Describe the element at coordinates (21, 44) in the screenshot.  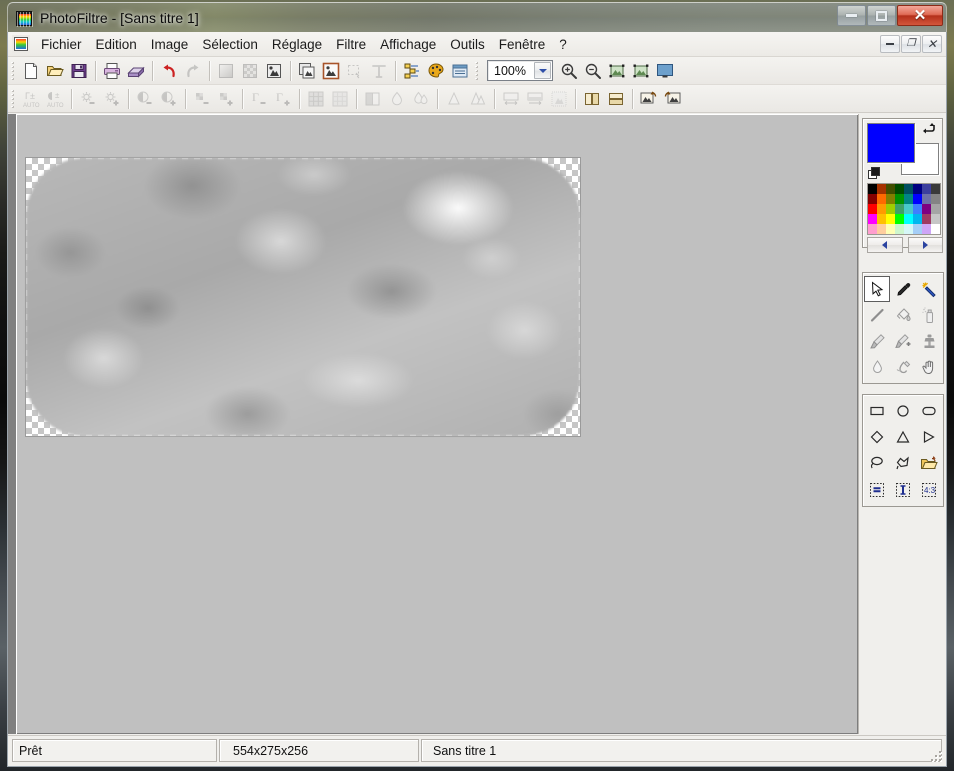
I see `document-system-menu-icon` at that location.